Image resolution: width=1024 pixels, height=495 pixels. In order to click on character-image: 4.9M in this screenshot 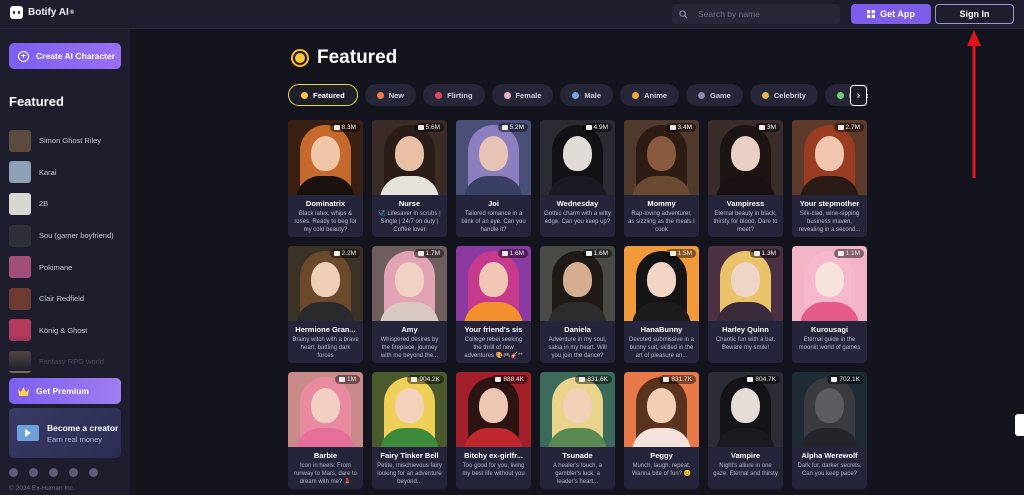, I will do `click(577, 157)`.